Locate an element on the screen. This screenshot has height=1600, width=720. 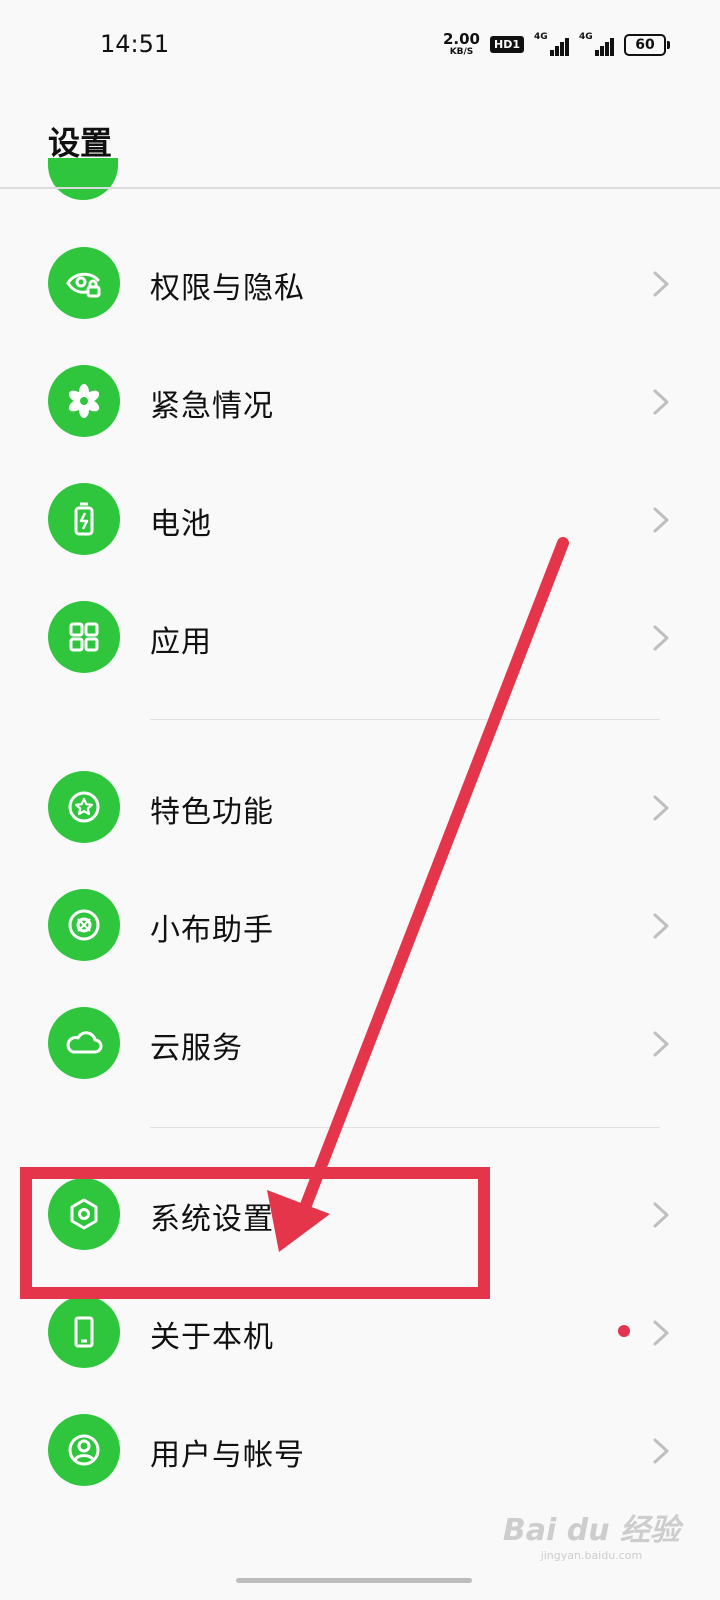
watermark: Bai du 经验 jingyan.baidu.com is located at coordinates (591, 1533).